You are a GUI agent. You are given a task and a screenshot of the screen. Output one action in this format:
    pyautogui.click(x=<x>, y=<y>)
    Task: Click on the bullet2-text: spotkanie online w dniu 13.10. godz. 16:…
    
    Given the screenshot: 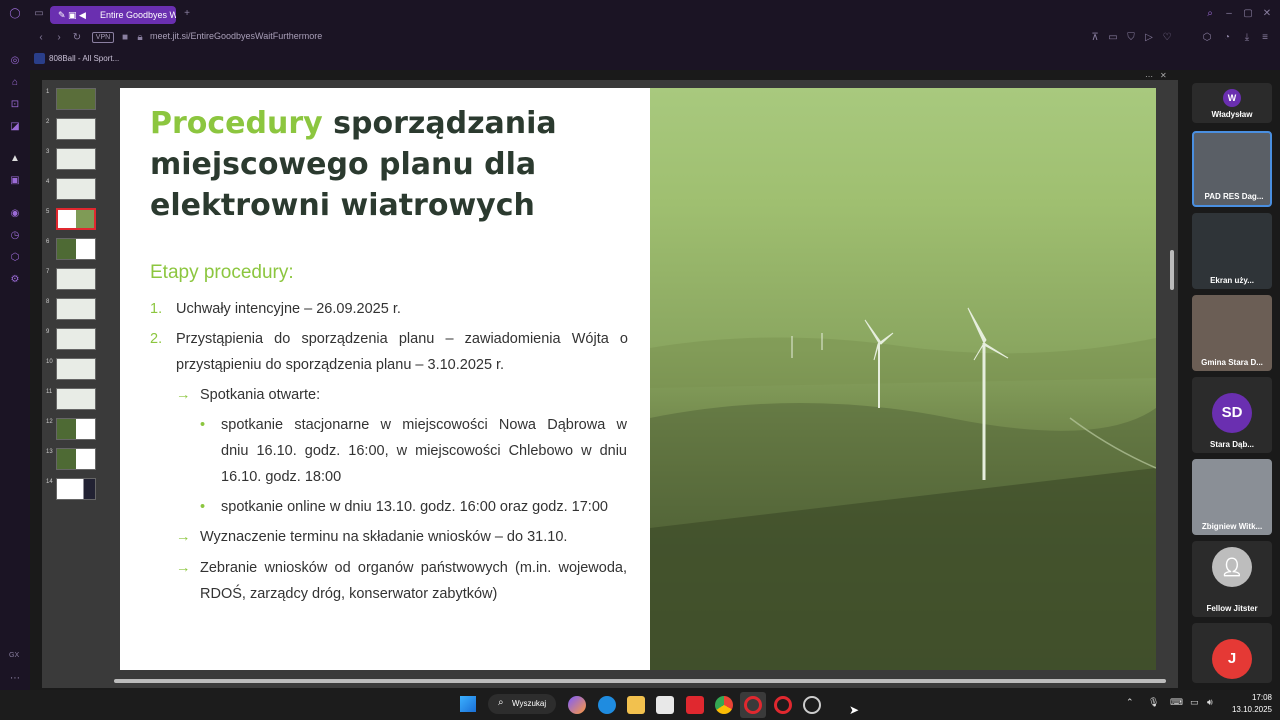 What is the action you would take?
    pyautogui.click(x=414, y=507)
    